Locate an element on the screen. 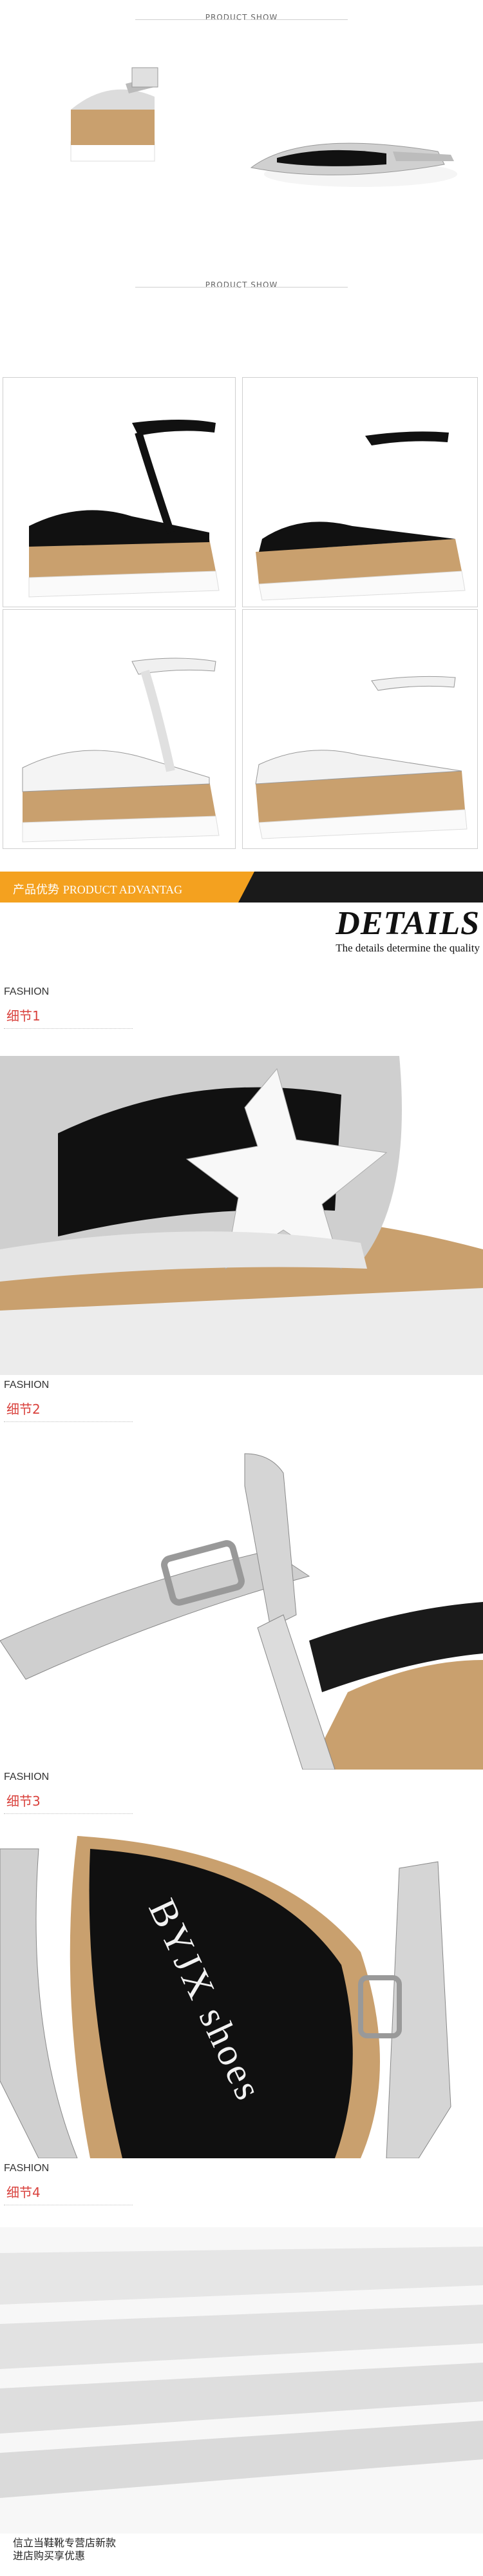 The width and height of the screenshot is (483, 2576). detail-image-3: BYJX shoes is located at coordinates (241, 1997).